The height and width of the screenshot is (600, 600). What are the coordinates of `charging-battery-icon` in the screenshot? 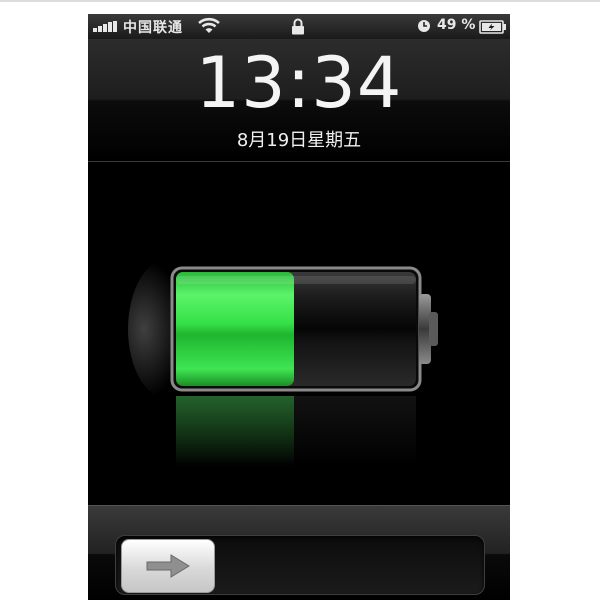 It's located at (493, 29).